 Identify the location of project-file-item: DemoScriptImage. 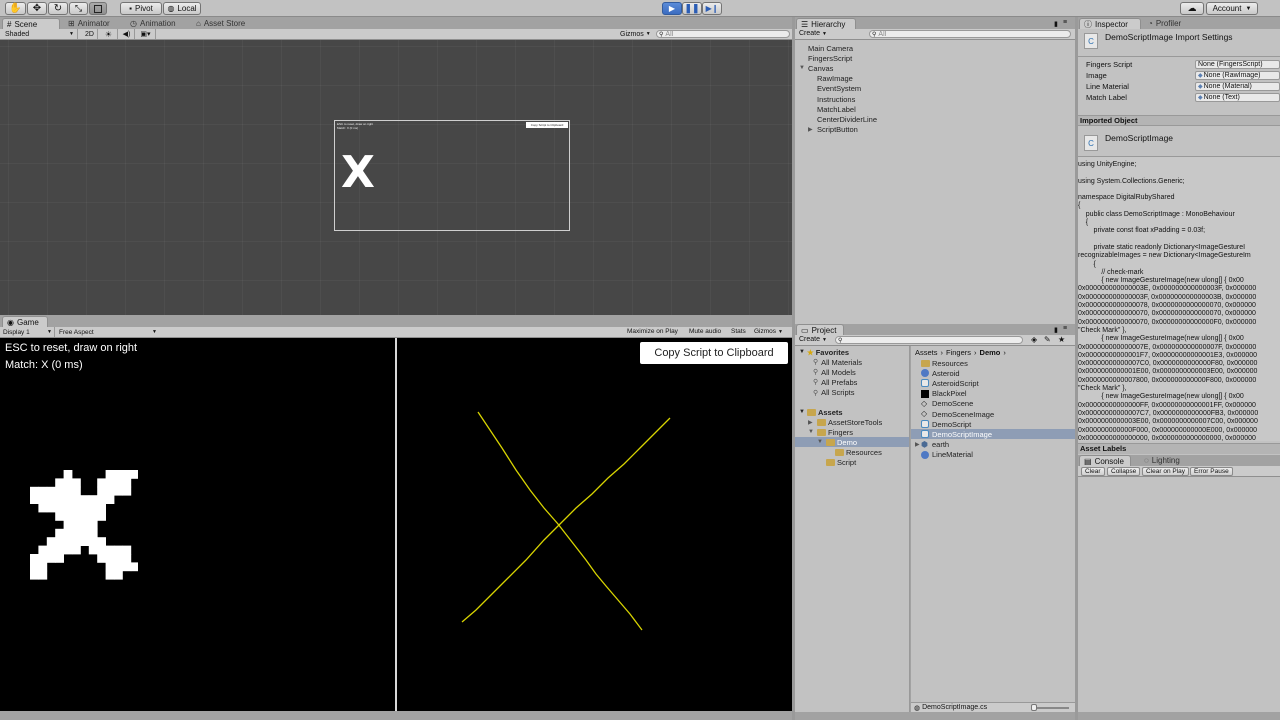
(993, 434).